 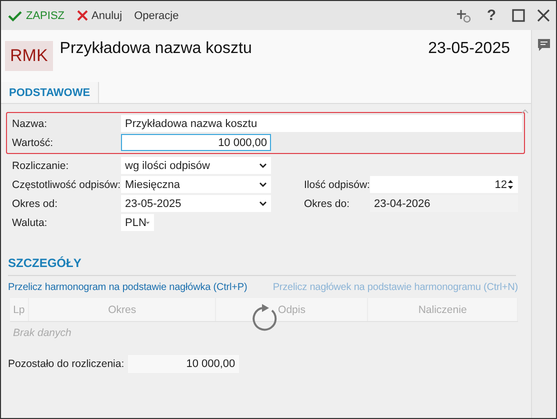 I want to click on dropdown: Miesięczna, so click(x=196, y=184).